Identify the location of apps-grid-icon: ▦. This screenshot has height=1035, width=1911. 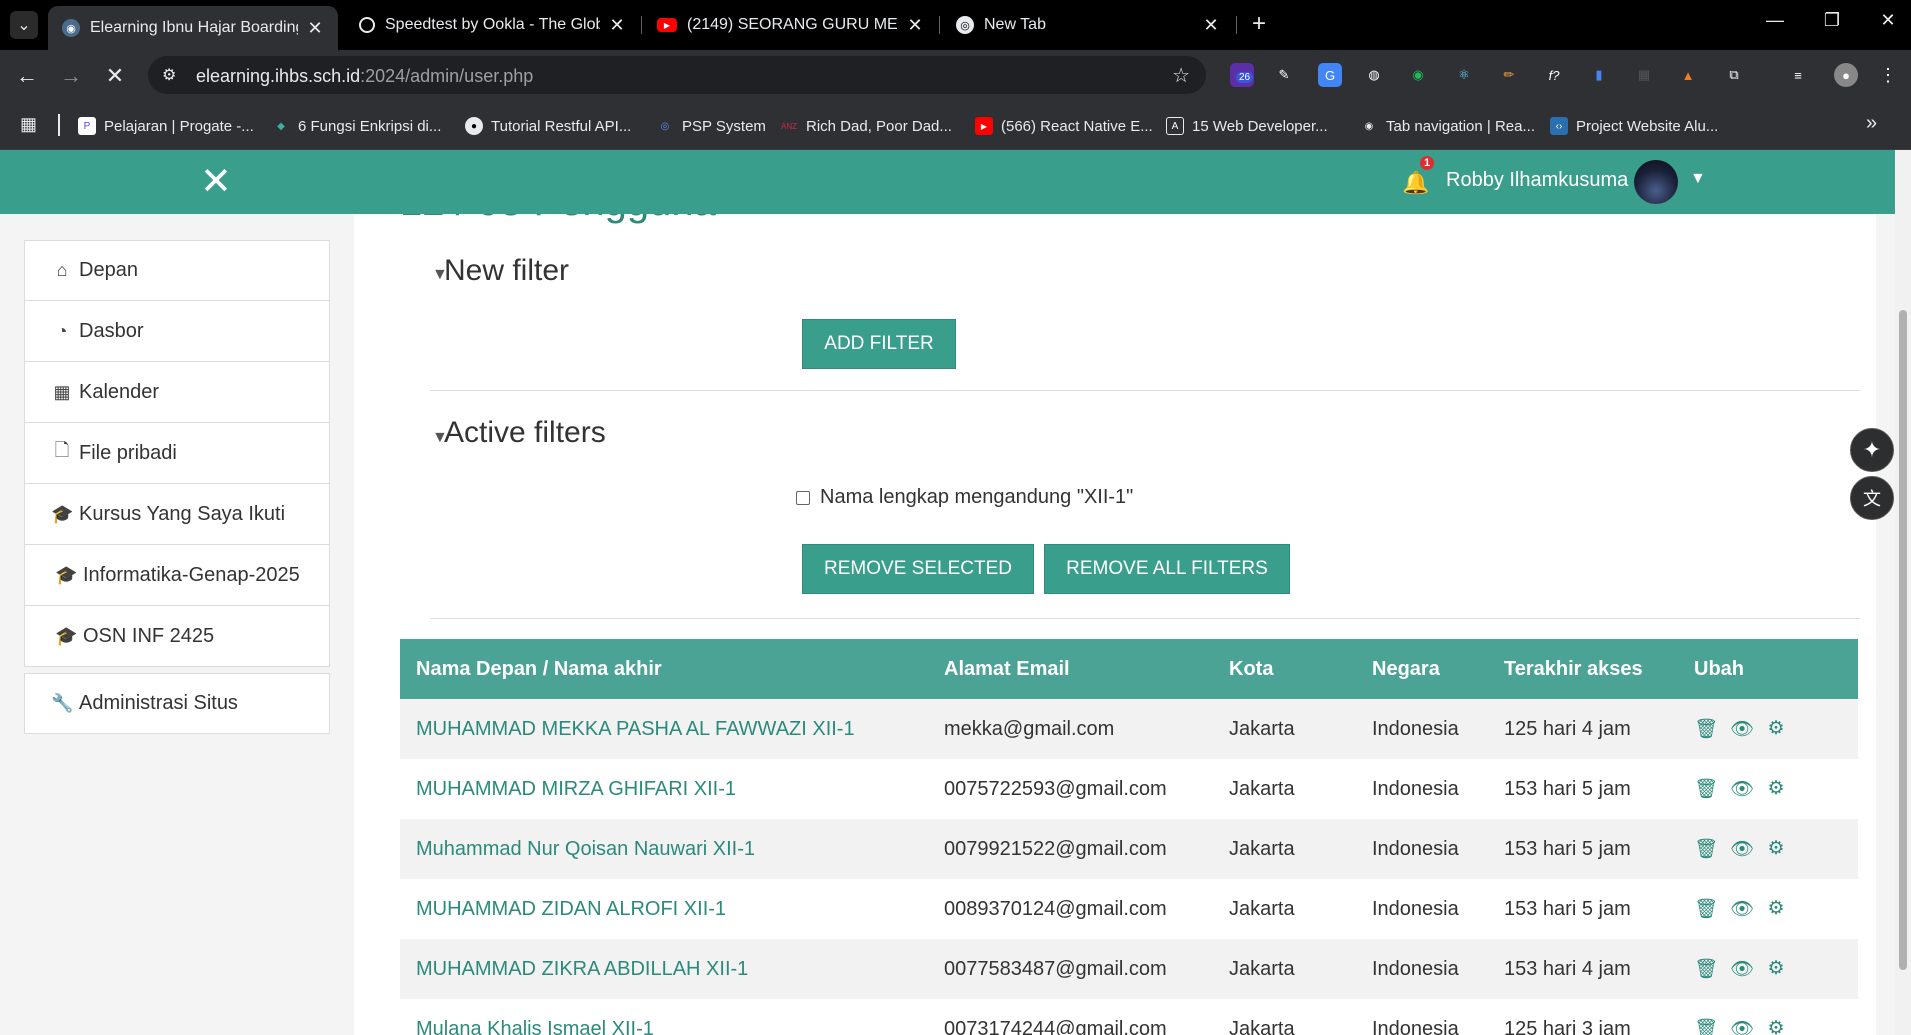
(28, 124).